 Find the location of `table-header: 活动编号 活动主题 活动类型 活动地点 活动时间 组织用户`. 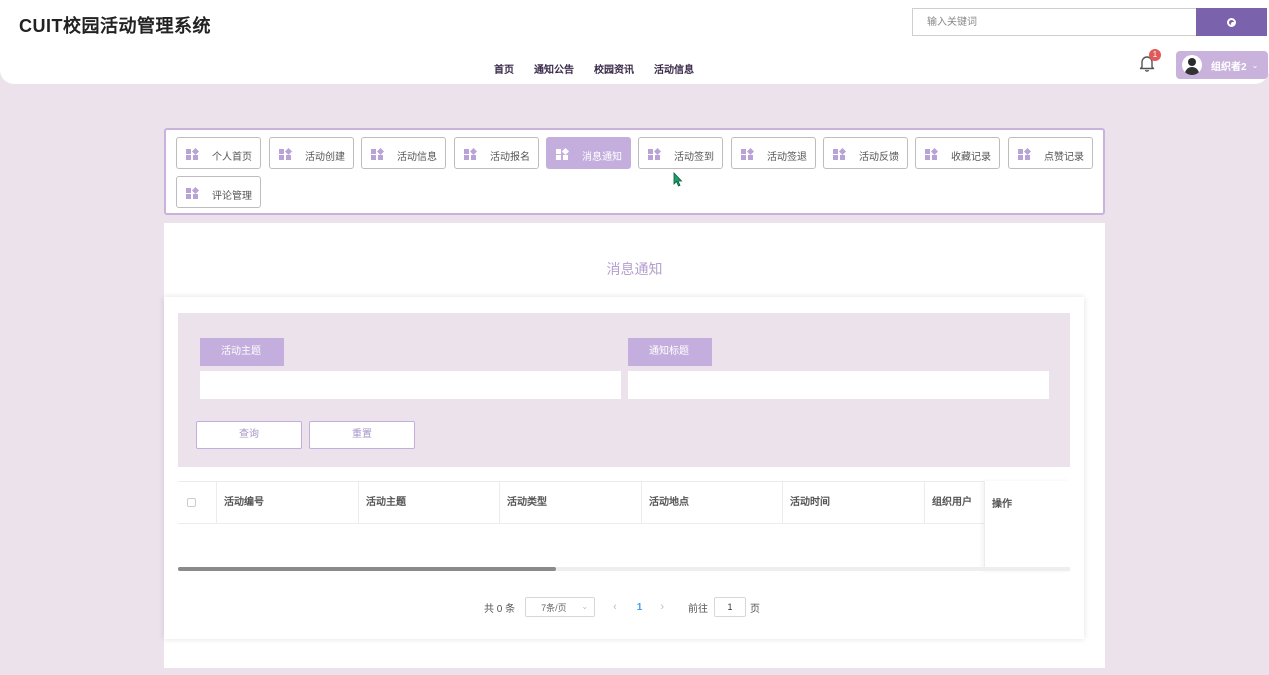

table-header: 活动编号 活动主题 活动类型 活动地点 活动时间 组织用户 is located at coordinates (624, 502).